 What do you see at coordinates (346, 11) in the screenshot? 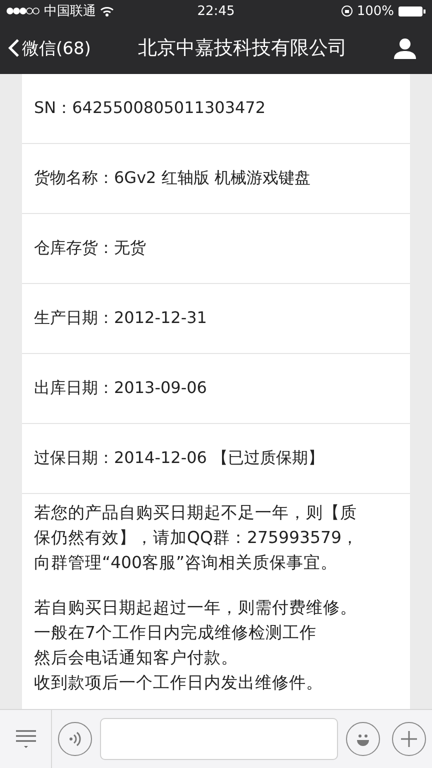
I see `rotation-lock-icon` at bounding box center [346, 11].